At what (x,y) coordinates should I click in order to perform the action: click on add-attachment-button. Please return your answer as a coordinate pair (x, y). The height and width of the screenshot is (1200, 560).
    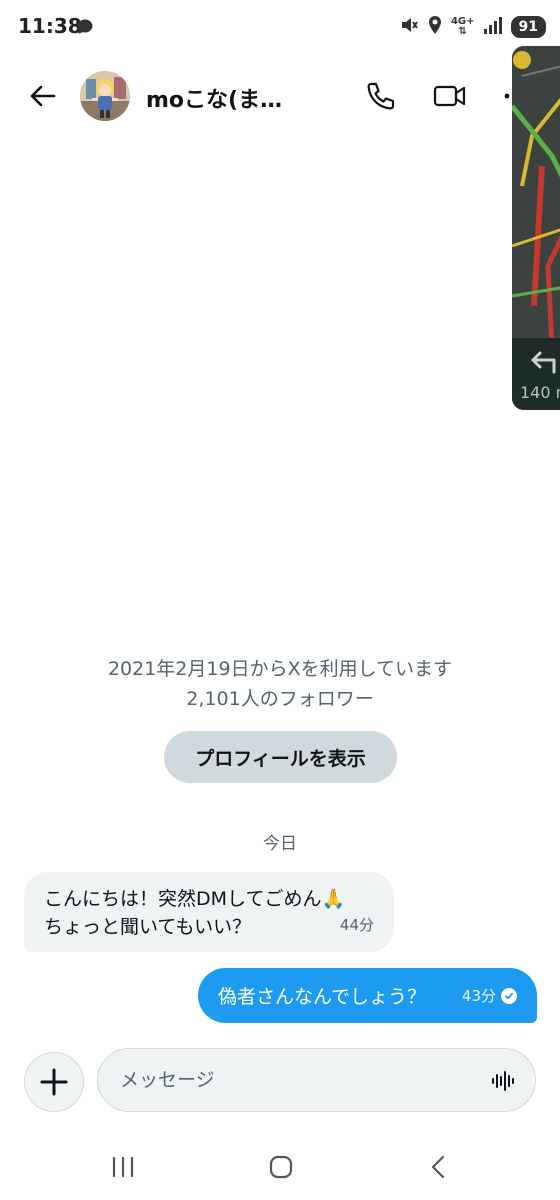
    Looking at the image, I should click on (54, 1082).